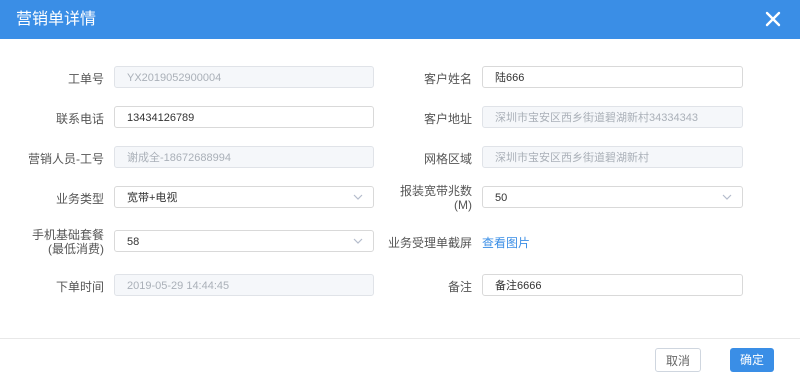 Image resolution: width=800 pixels, height=380 pixels. What do you see at coordinates (244, 197) in the screenshot?
I see `business-type-select: 宽带+电视` at bounding box center [244, 197].